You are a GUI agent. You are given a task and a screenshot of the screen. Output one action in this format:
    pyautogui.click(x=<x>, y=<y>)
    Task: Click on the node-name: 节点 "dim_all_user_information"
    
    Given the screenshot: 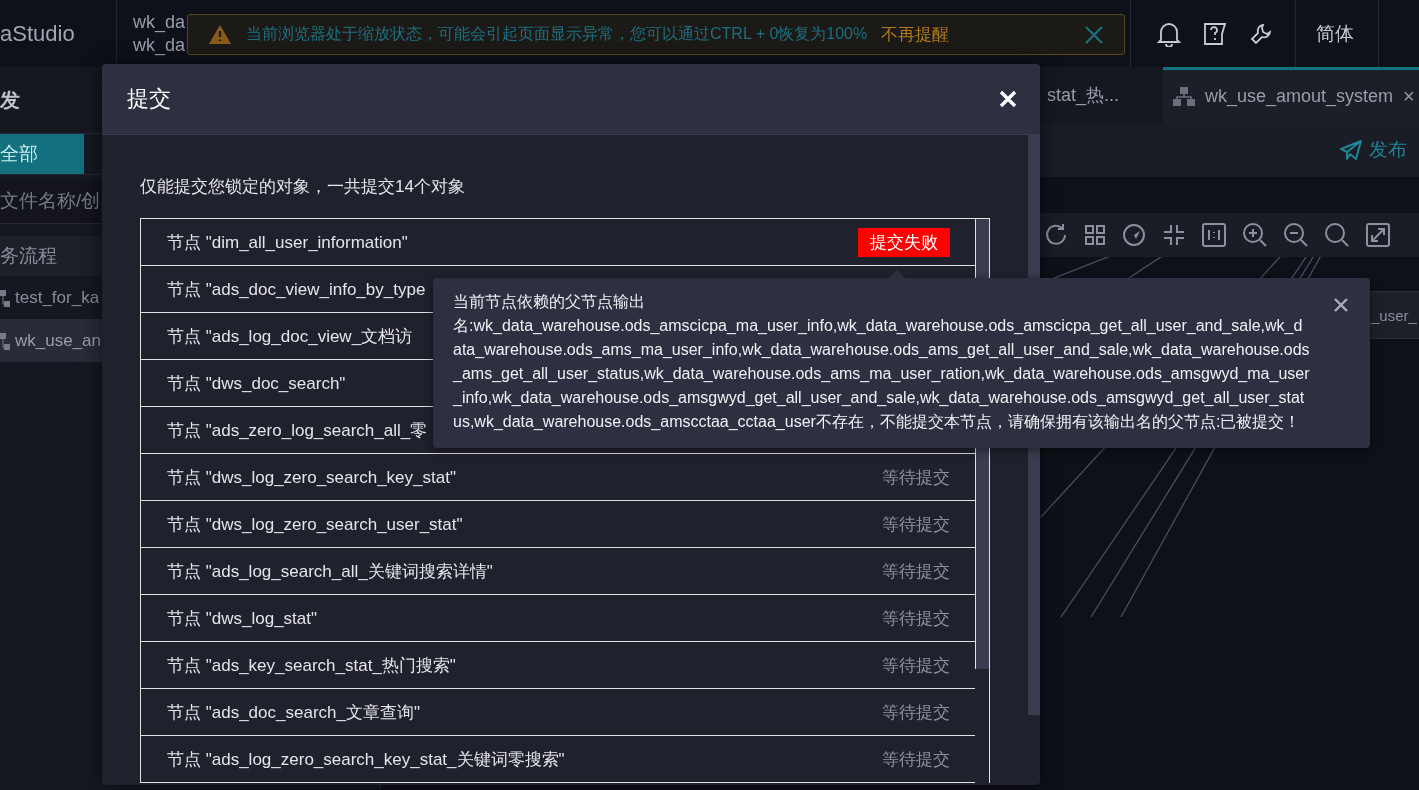 What is the action you would take?
    pyautogui.click(x=287, y=242)
    